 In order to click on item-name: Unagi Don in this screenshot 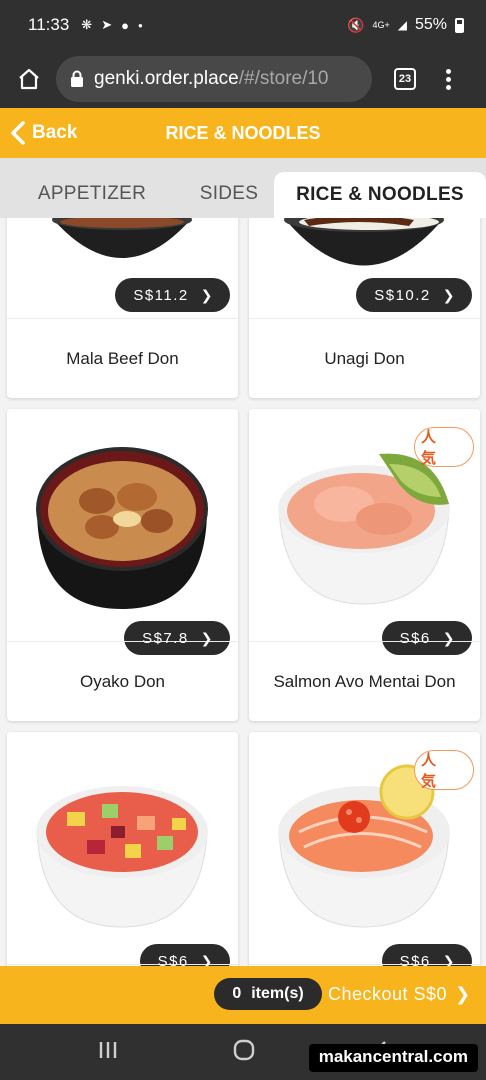, I will do `click(364, 358)`.